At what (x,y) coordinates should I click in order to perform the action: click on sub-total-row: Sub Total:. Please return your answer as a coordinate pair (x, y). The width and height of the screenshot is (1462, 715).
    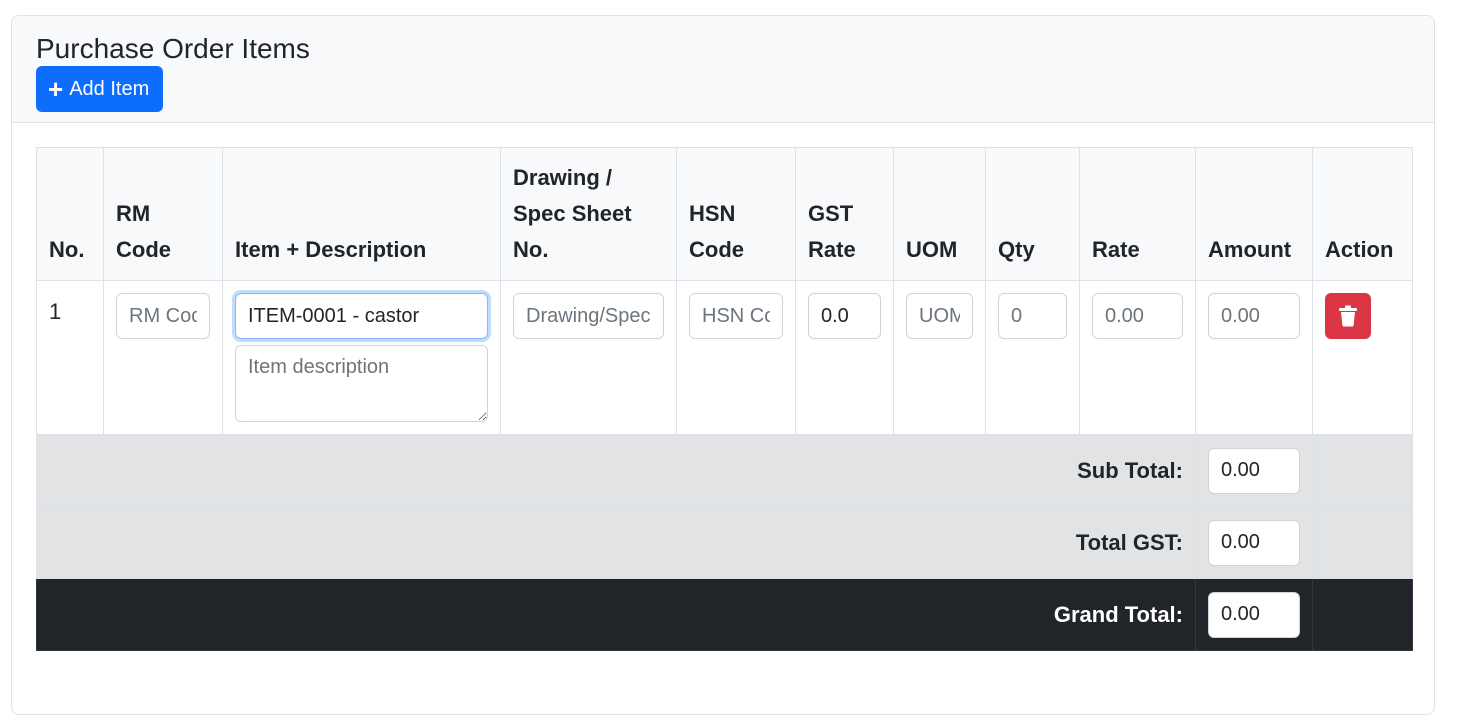
    Looking at the image, I should click on (724, 470).